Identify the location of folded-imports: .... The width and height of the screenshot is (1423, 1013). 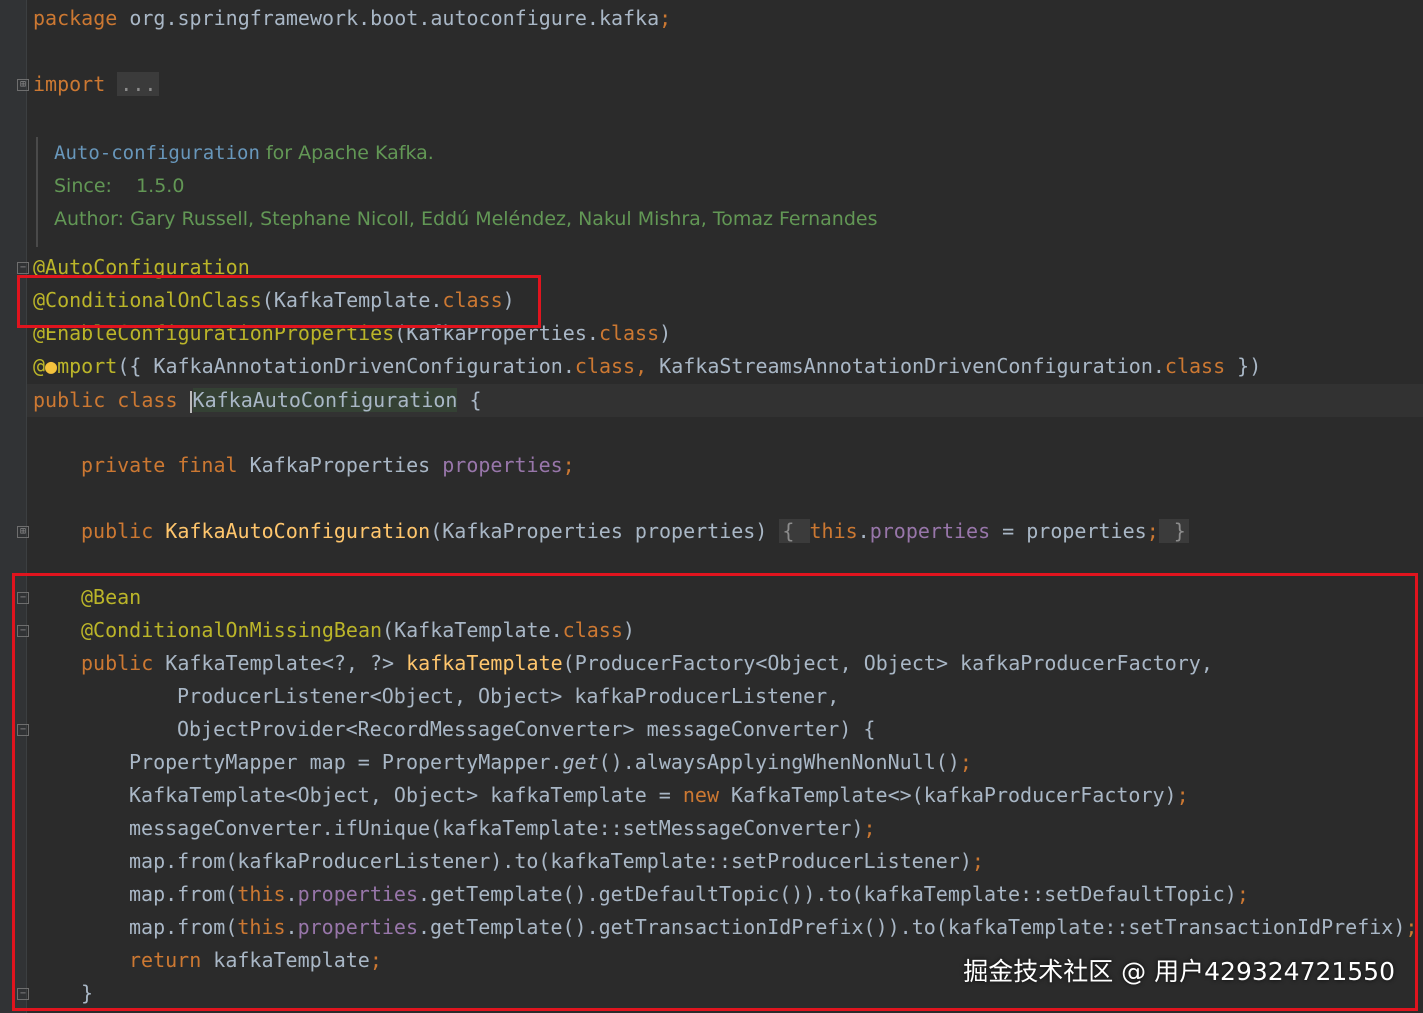
(138, 84).